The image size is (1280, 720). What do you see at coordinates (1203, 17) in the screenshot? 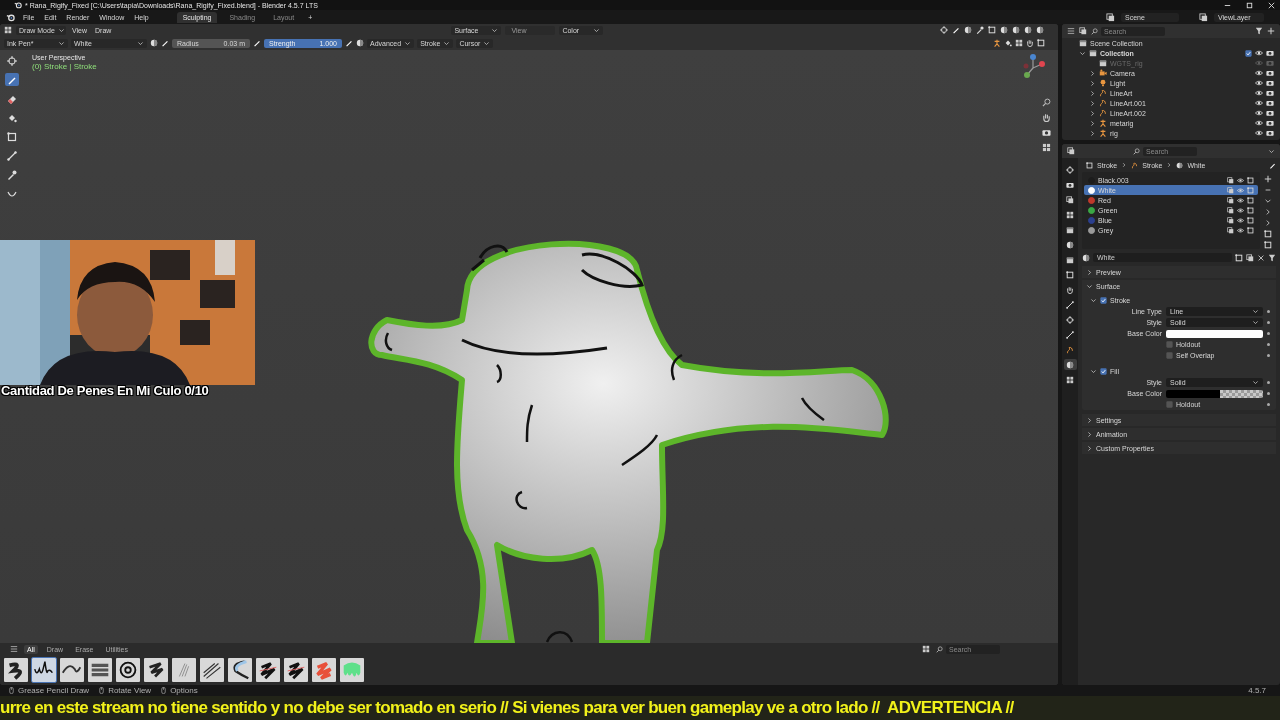
I see `view-layer-icon` at bounding box center [1203, 17].